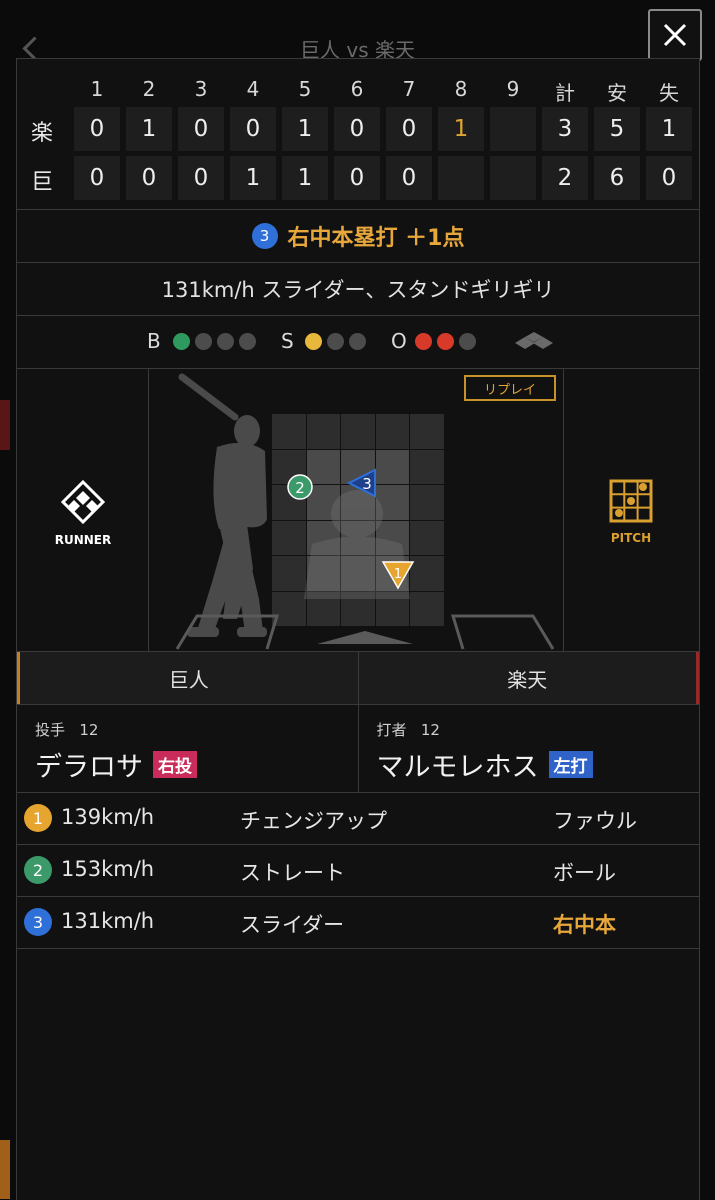 The height and width of the screenshot is (1200, 715). What do you see at coordinates (528, 678) in the screenshot?
I see `team-tab-right: 楽天` at bounding box center [528, 678].